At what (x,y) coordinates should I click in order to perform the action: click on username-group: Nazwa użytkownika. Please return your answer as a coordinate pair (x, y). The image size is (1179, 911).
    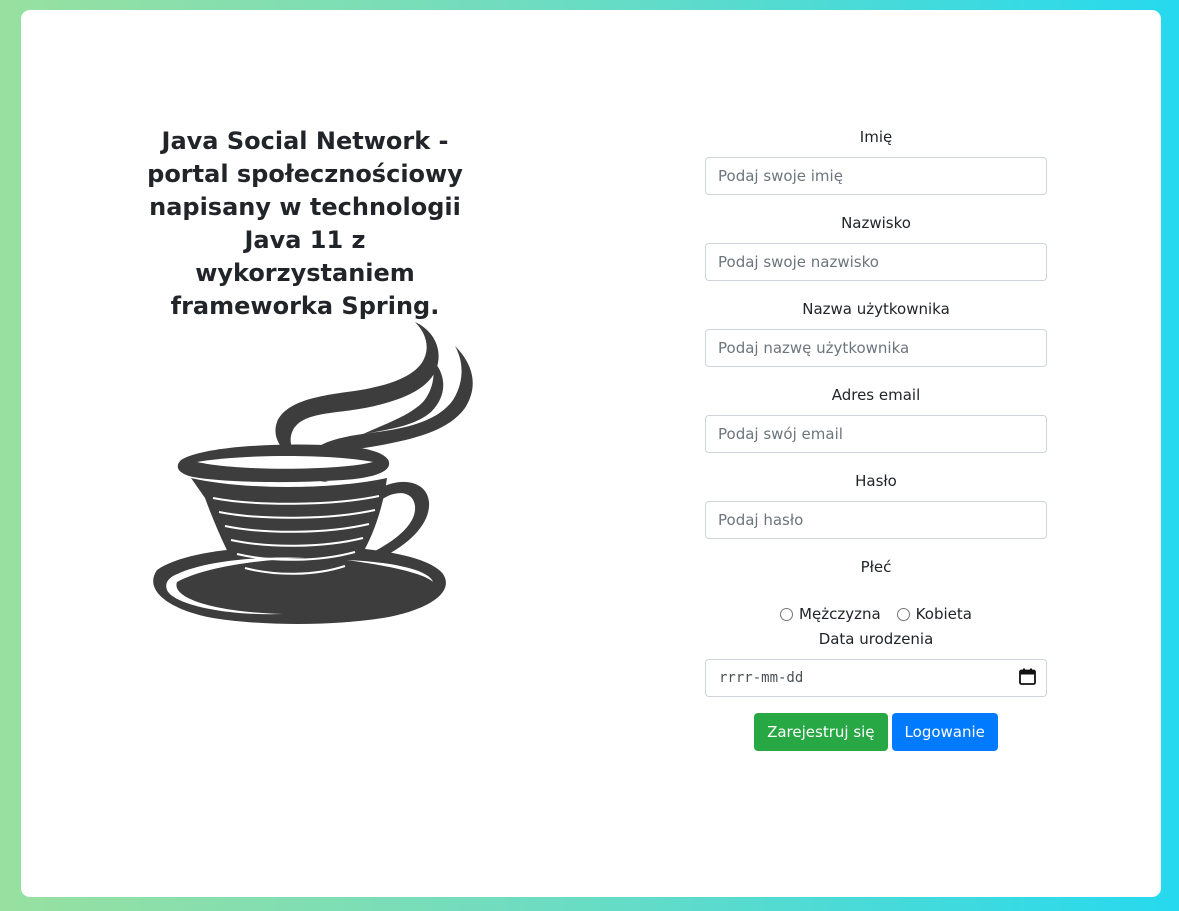
    Looking at the image, I should click on (876, 332).